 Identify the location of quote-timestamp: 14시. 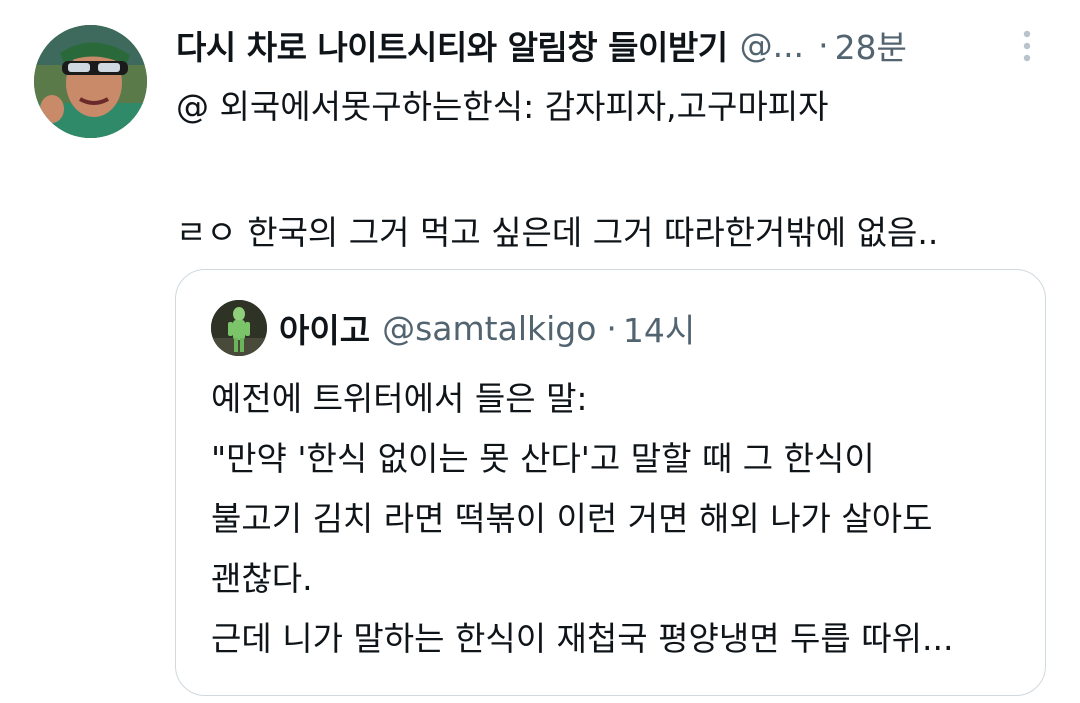
(659, 328).